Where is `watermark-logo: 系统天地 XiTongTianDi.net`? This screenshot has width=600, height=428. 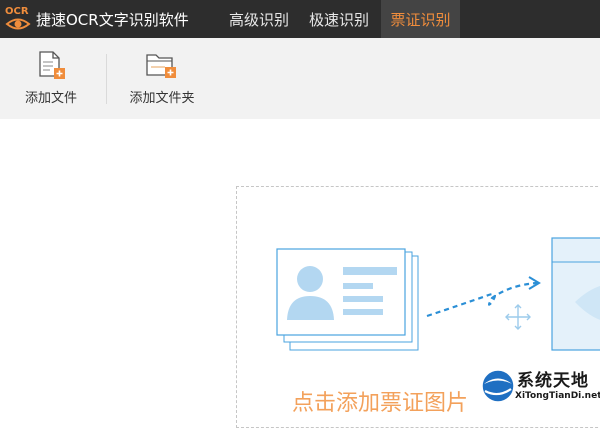
watermark-logo: 系统天地 XiTongTianDi.net is located at coordinates (539, 387).